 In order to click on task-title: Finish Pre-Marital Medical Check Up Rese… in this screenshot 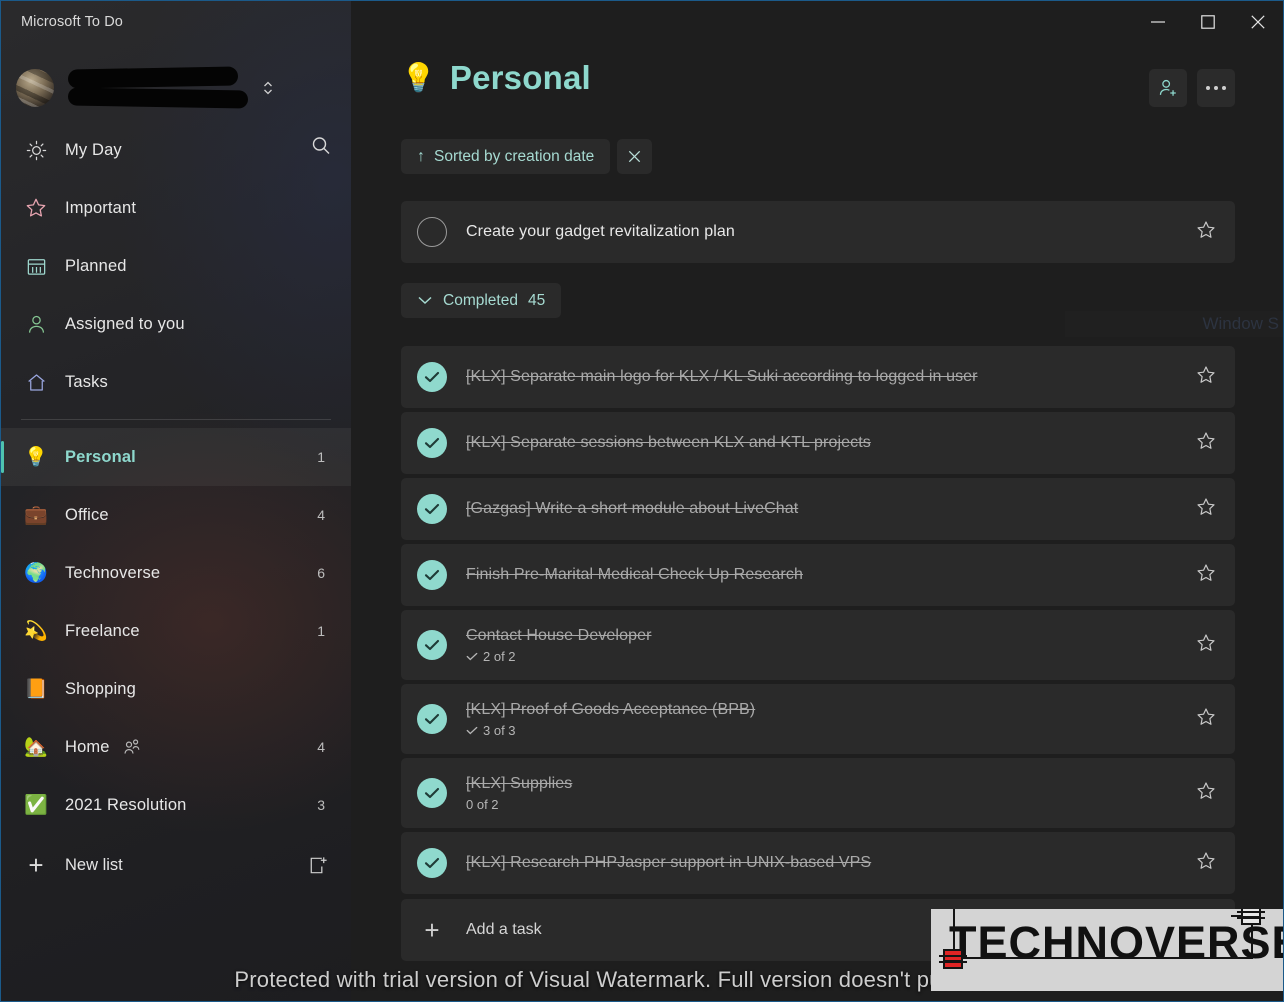, I will do `click(634, 574)`.